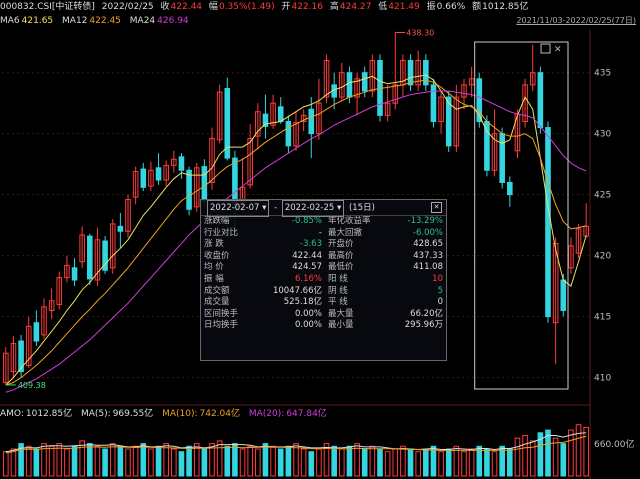 This screenshot has width=640, height=479. What do you see at coordinates (323, 257) in the screenshot?
I see `stats-row: 收盘价 422.44 最高价 437.33` at bounding box center [323, 257].